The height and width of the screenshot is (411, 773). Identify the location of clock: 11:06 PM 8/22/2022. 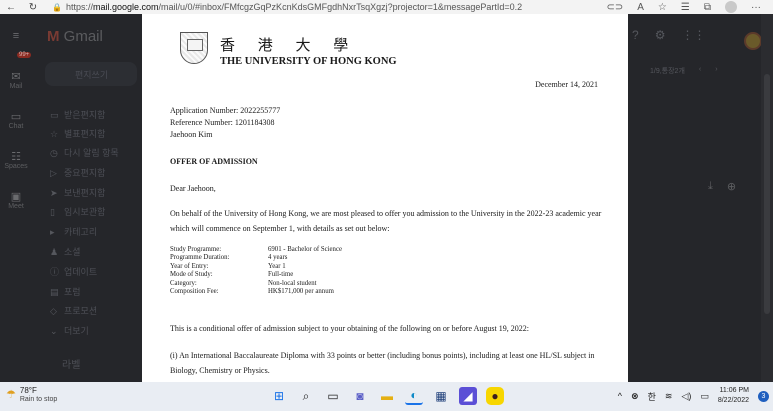
(733, 396).